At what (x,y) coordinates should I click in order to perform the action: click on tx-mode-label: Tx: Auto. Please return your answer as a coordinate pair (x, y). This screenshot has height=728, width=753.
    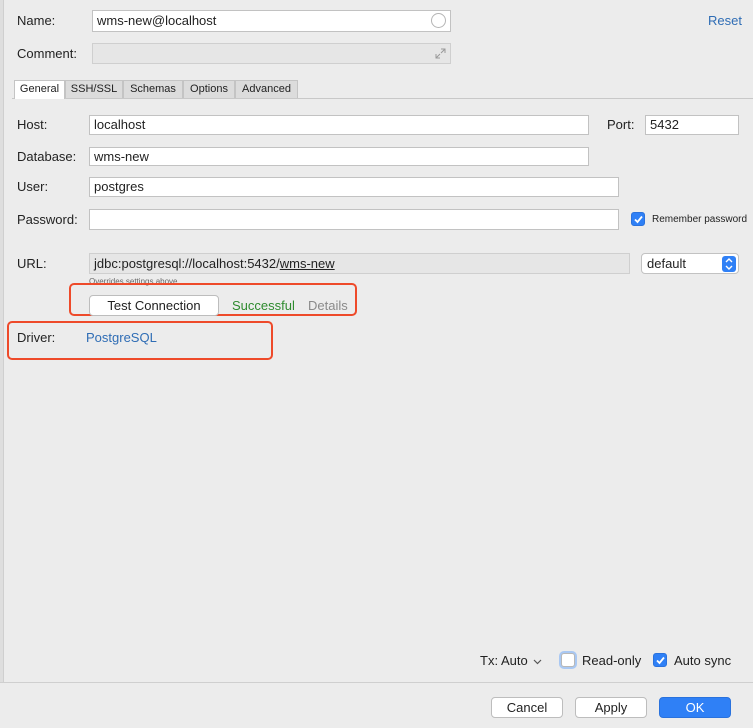
    Looking at the image, I should click on (504, 660).